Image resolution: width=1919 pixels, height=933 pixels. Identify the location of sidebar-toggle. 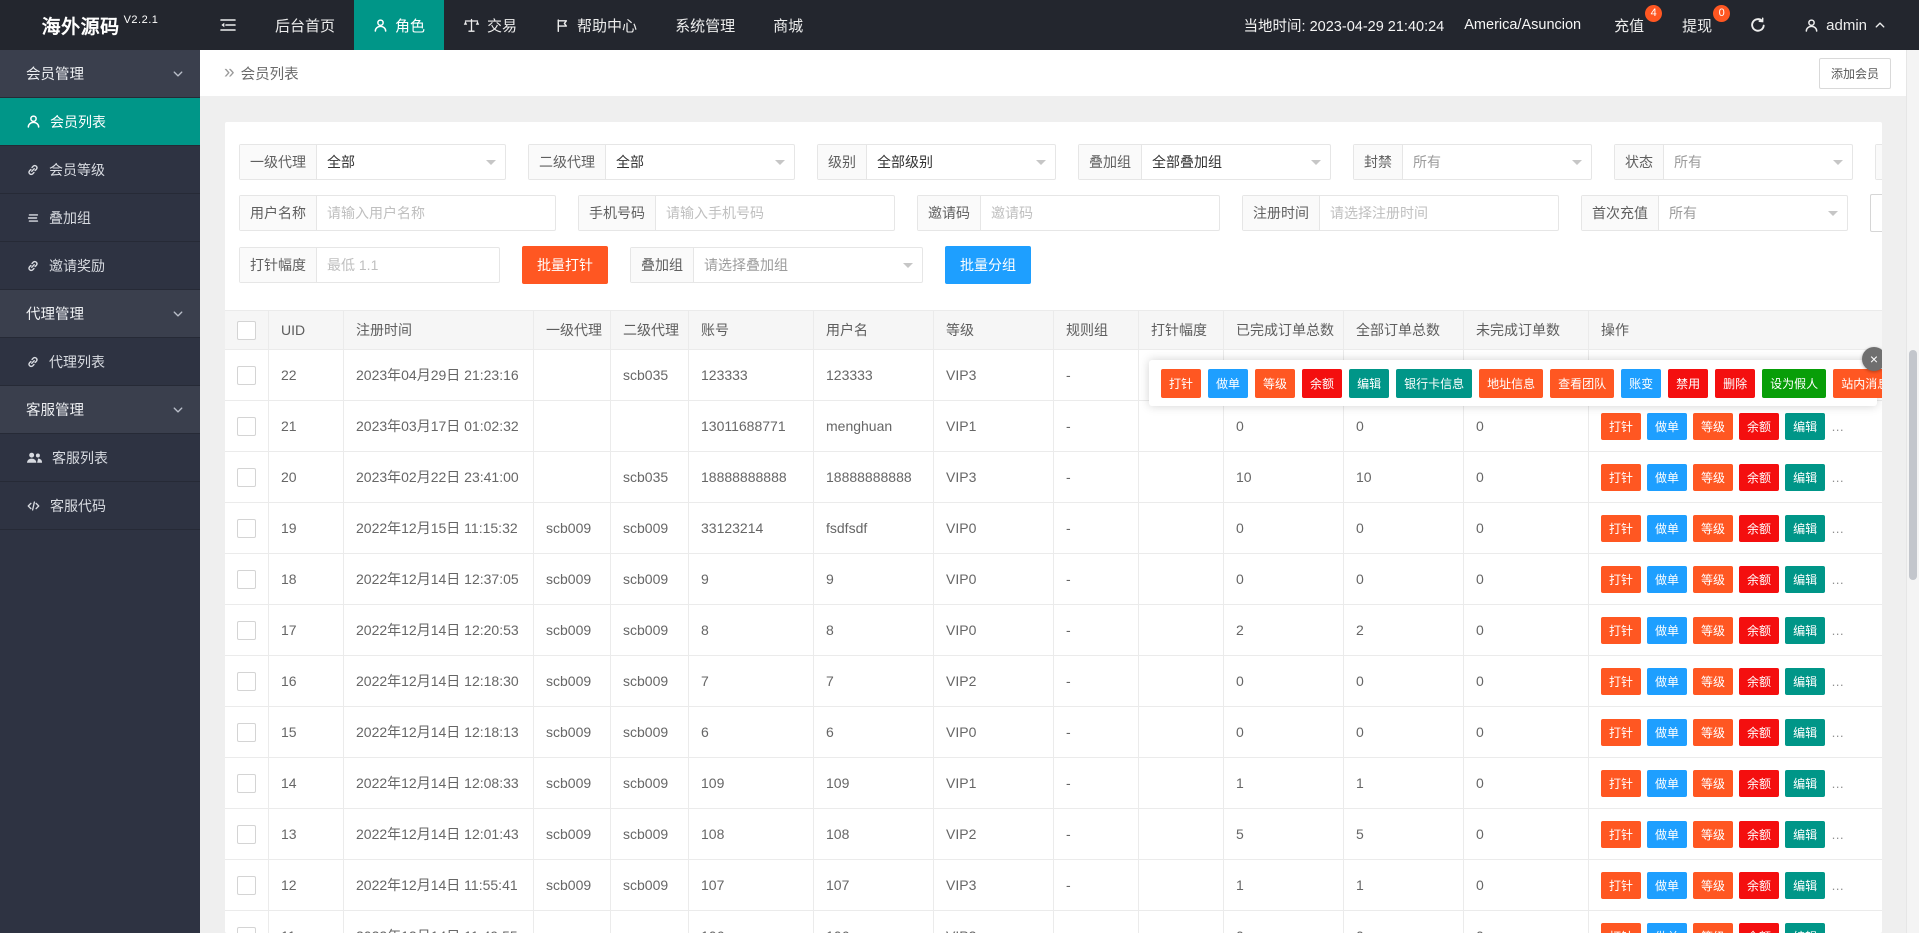
(228, 25).